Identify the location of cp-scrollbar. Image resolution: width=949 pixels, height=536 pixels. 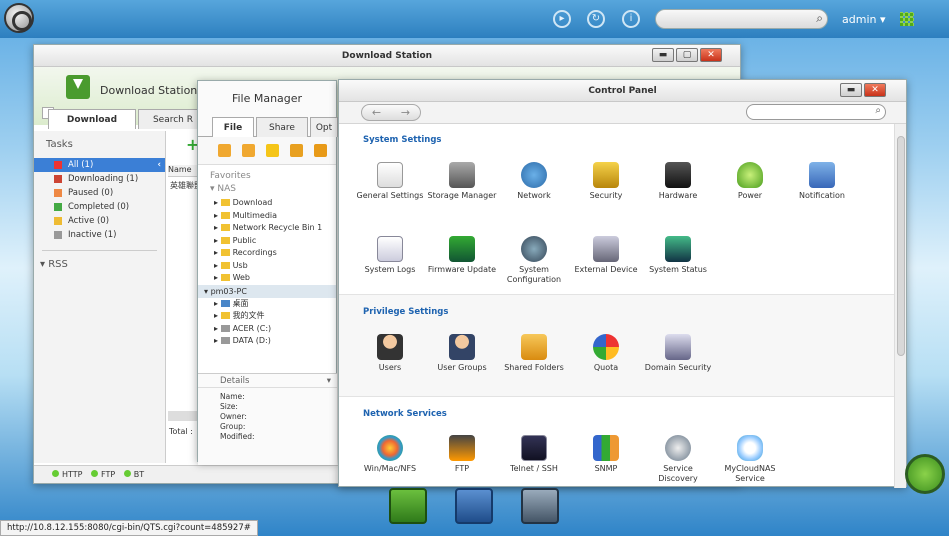
(900, 306).